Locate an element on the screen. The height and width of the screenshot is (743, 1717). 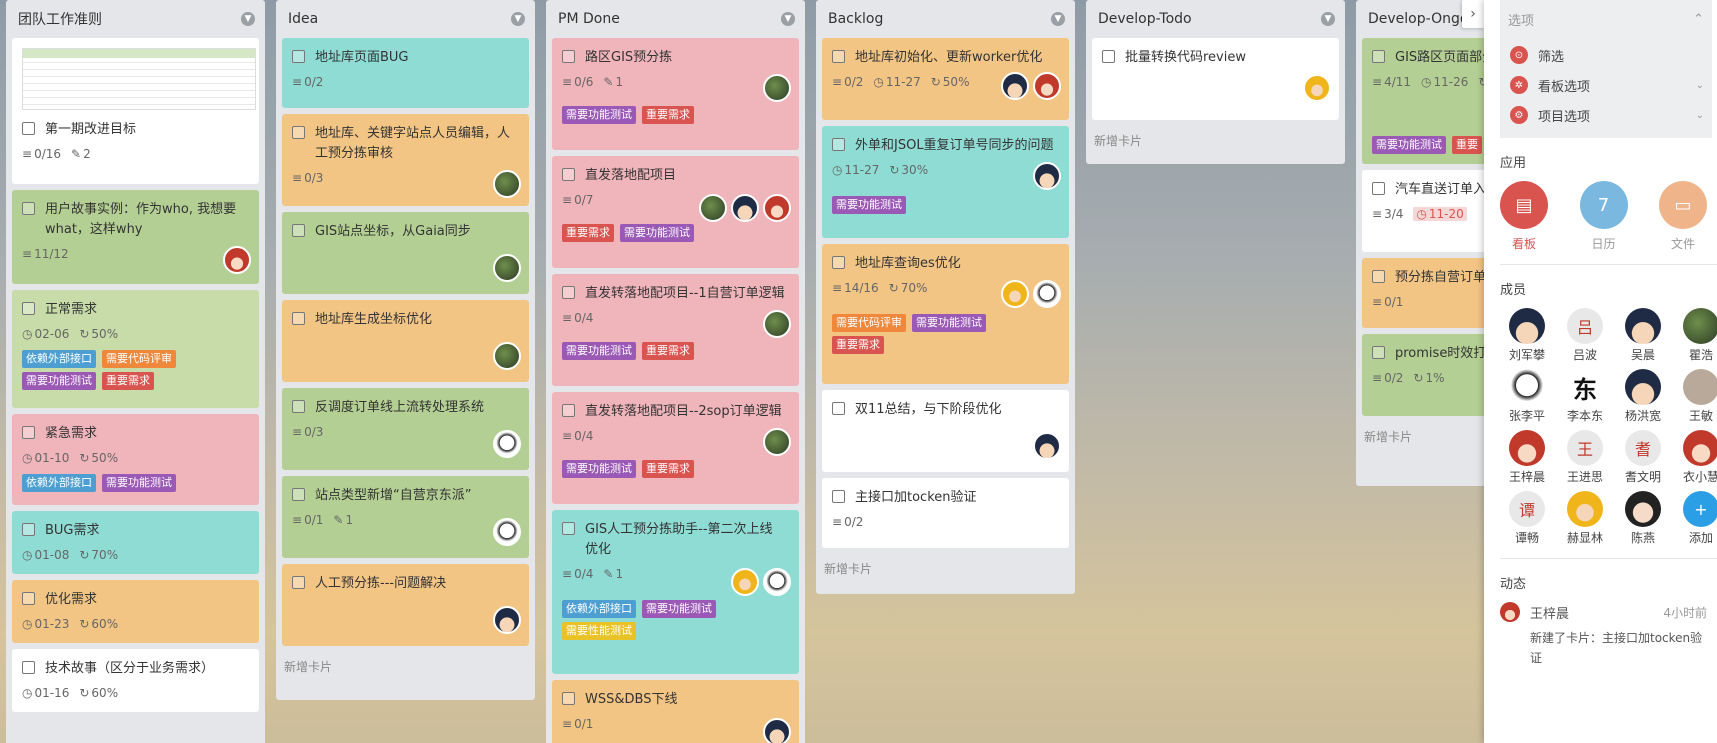
card: 反调度订单线上流转处理系统 ≡ 0/3 is located at coordinates (405, 429).